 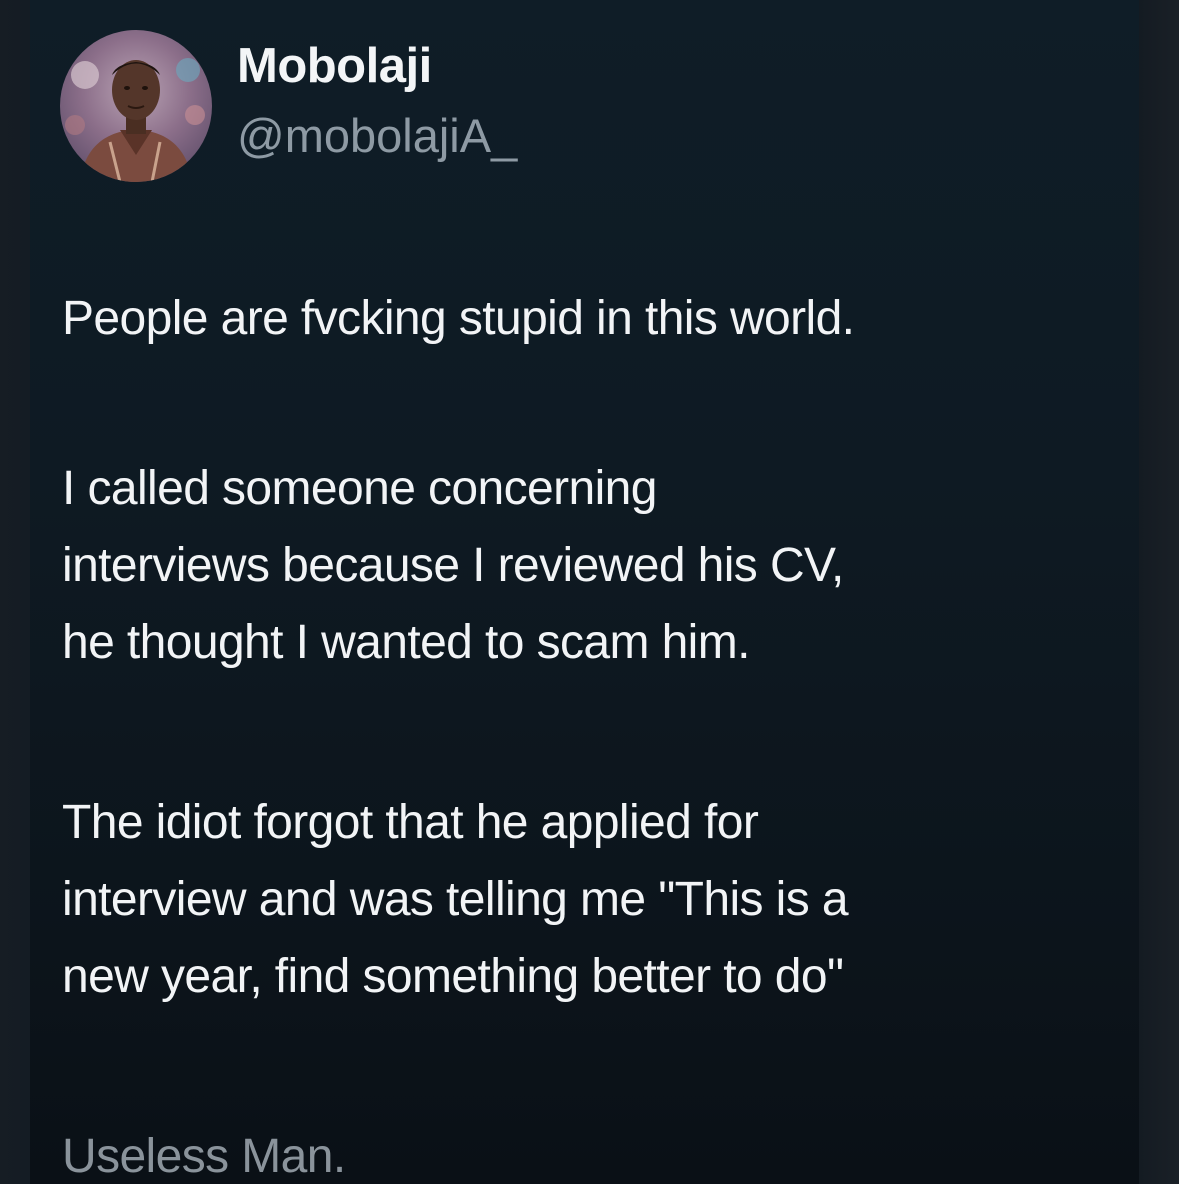 What do you see at coordinates (334, 66) in the screenshot?
I see `display-name: Mobolaji` at bounding box center [334, 66].